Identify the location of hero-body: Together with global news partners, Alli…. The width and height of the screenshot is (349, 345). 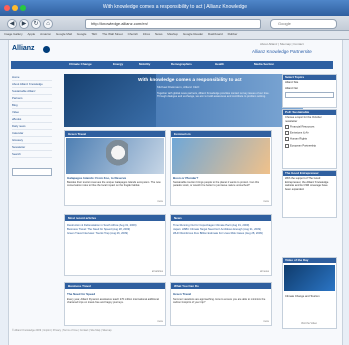
(213, 95).